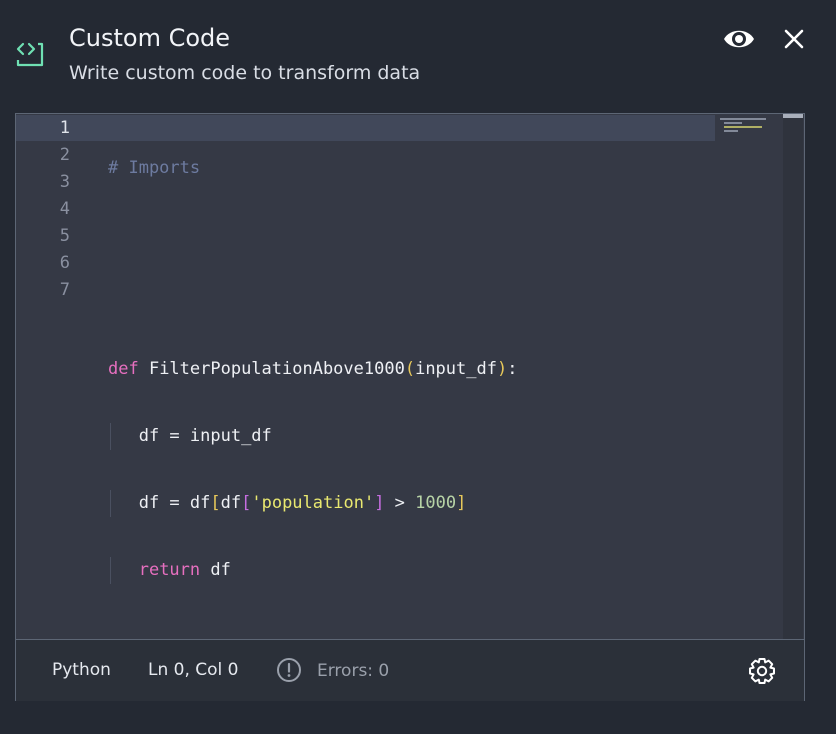  I want to click on code-line-6: df = df[df['population'] > 1000], so click(312, 503).